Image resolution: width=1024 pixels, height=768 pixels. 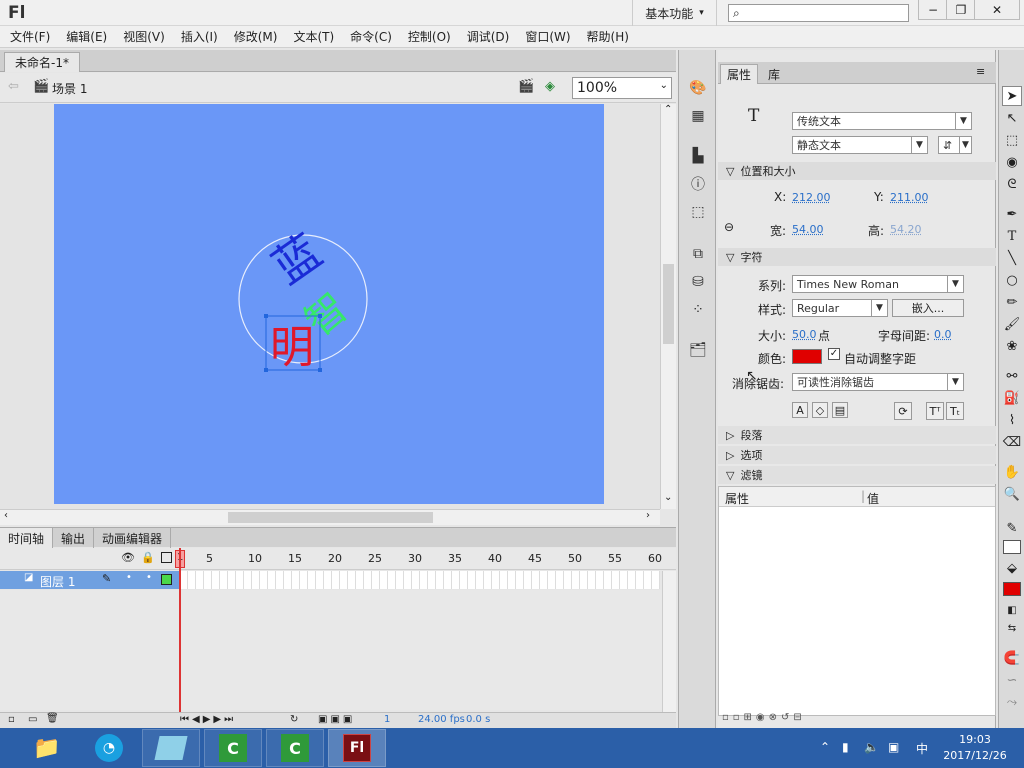 I want to click on system-clock: 19:03 2017/12/26, so click(x=975, y=748).